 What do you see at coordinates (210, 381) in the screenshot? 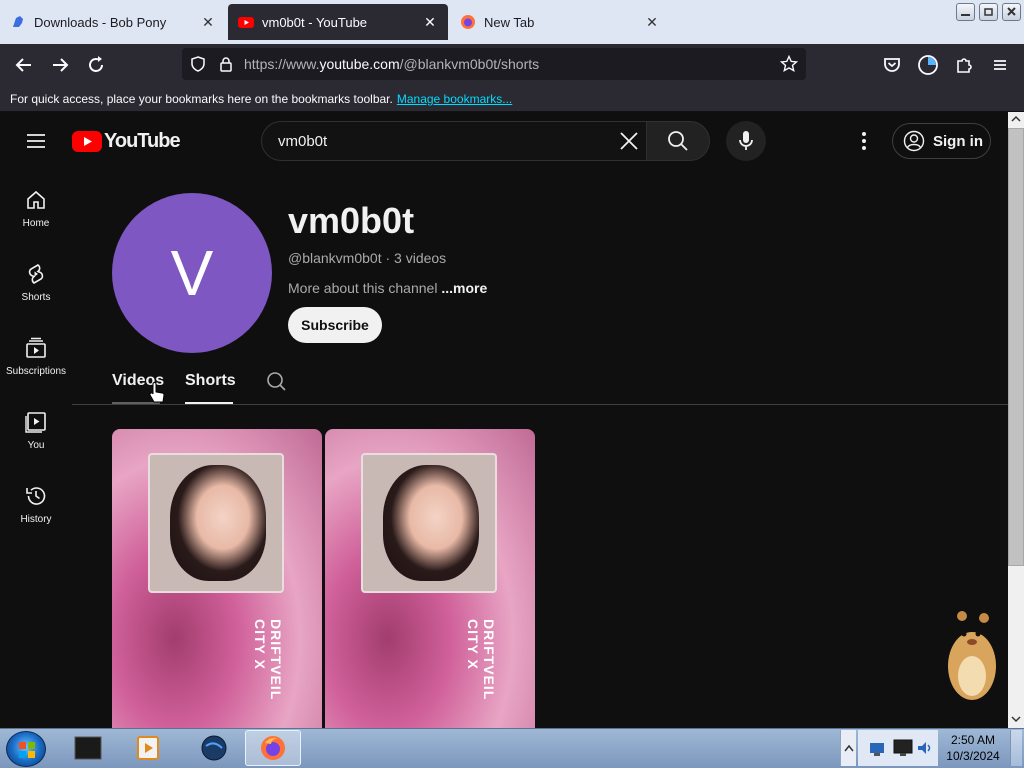
I see `tab-shorts: Shorts` at bounding box center [210, 381].